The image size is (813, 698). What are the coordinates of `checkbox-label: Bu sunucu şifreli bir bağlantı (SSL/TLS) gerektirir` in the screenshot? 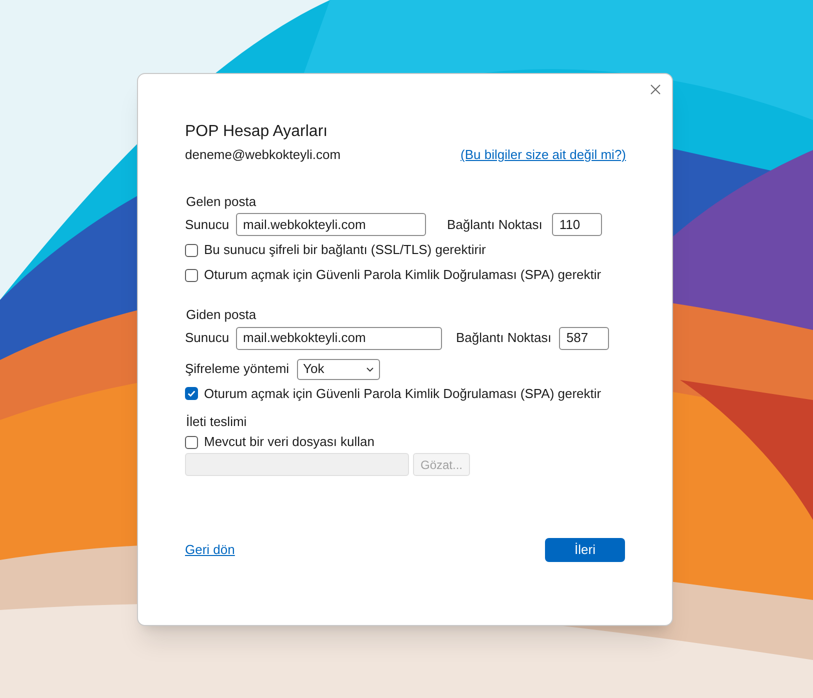 It's located at (345, 250).